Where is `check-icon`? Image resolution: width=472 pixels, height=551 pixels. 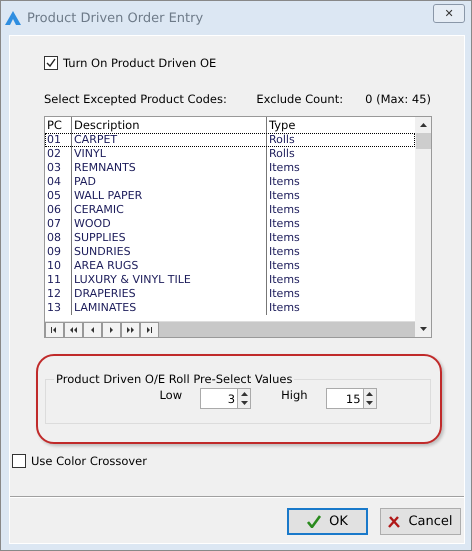
check-icon is located at coordinates (51, 63).